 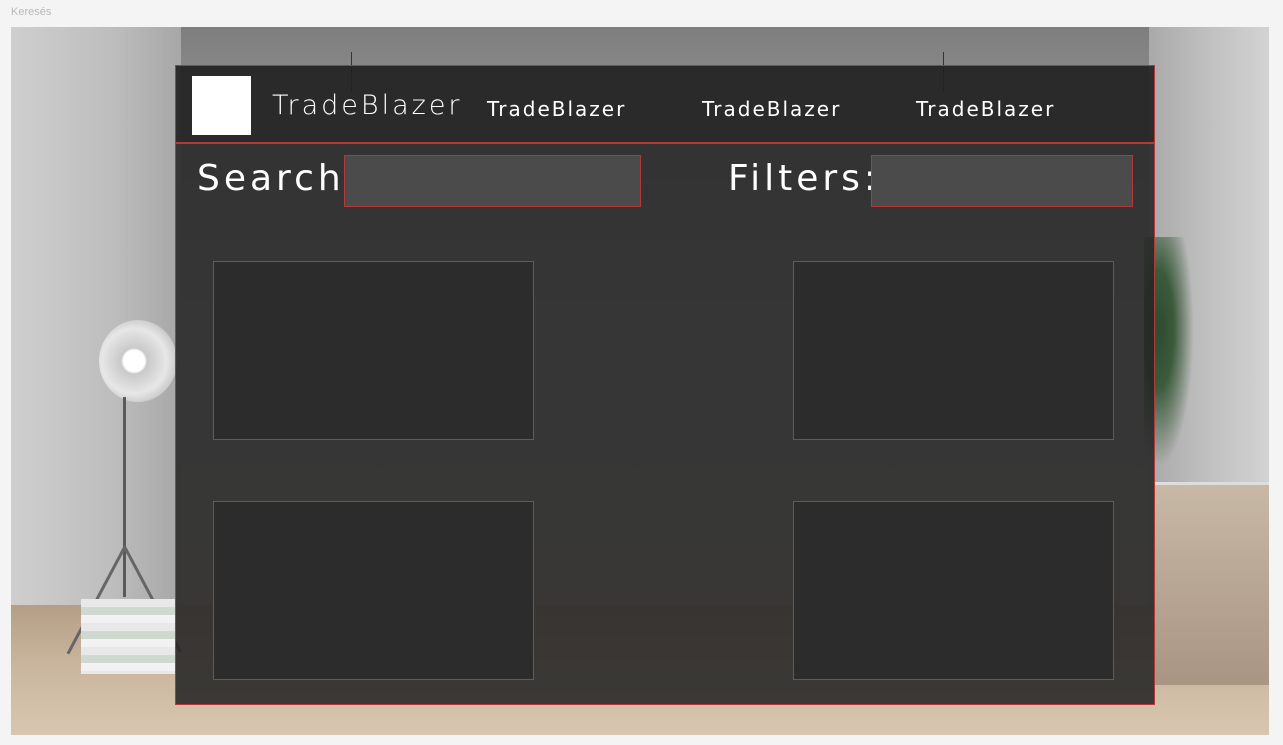 I want to click on filters-input, so click(x=1002, y=181).